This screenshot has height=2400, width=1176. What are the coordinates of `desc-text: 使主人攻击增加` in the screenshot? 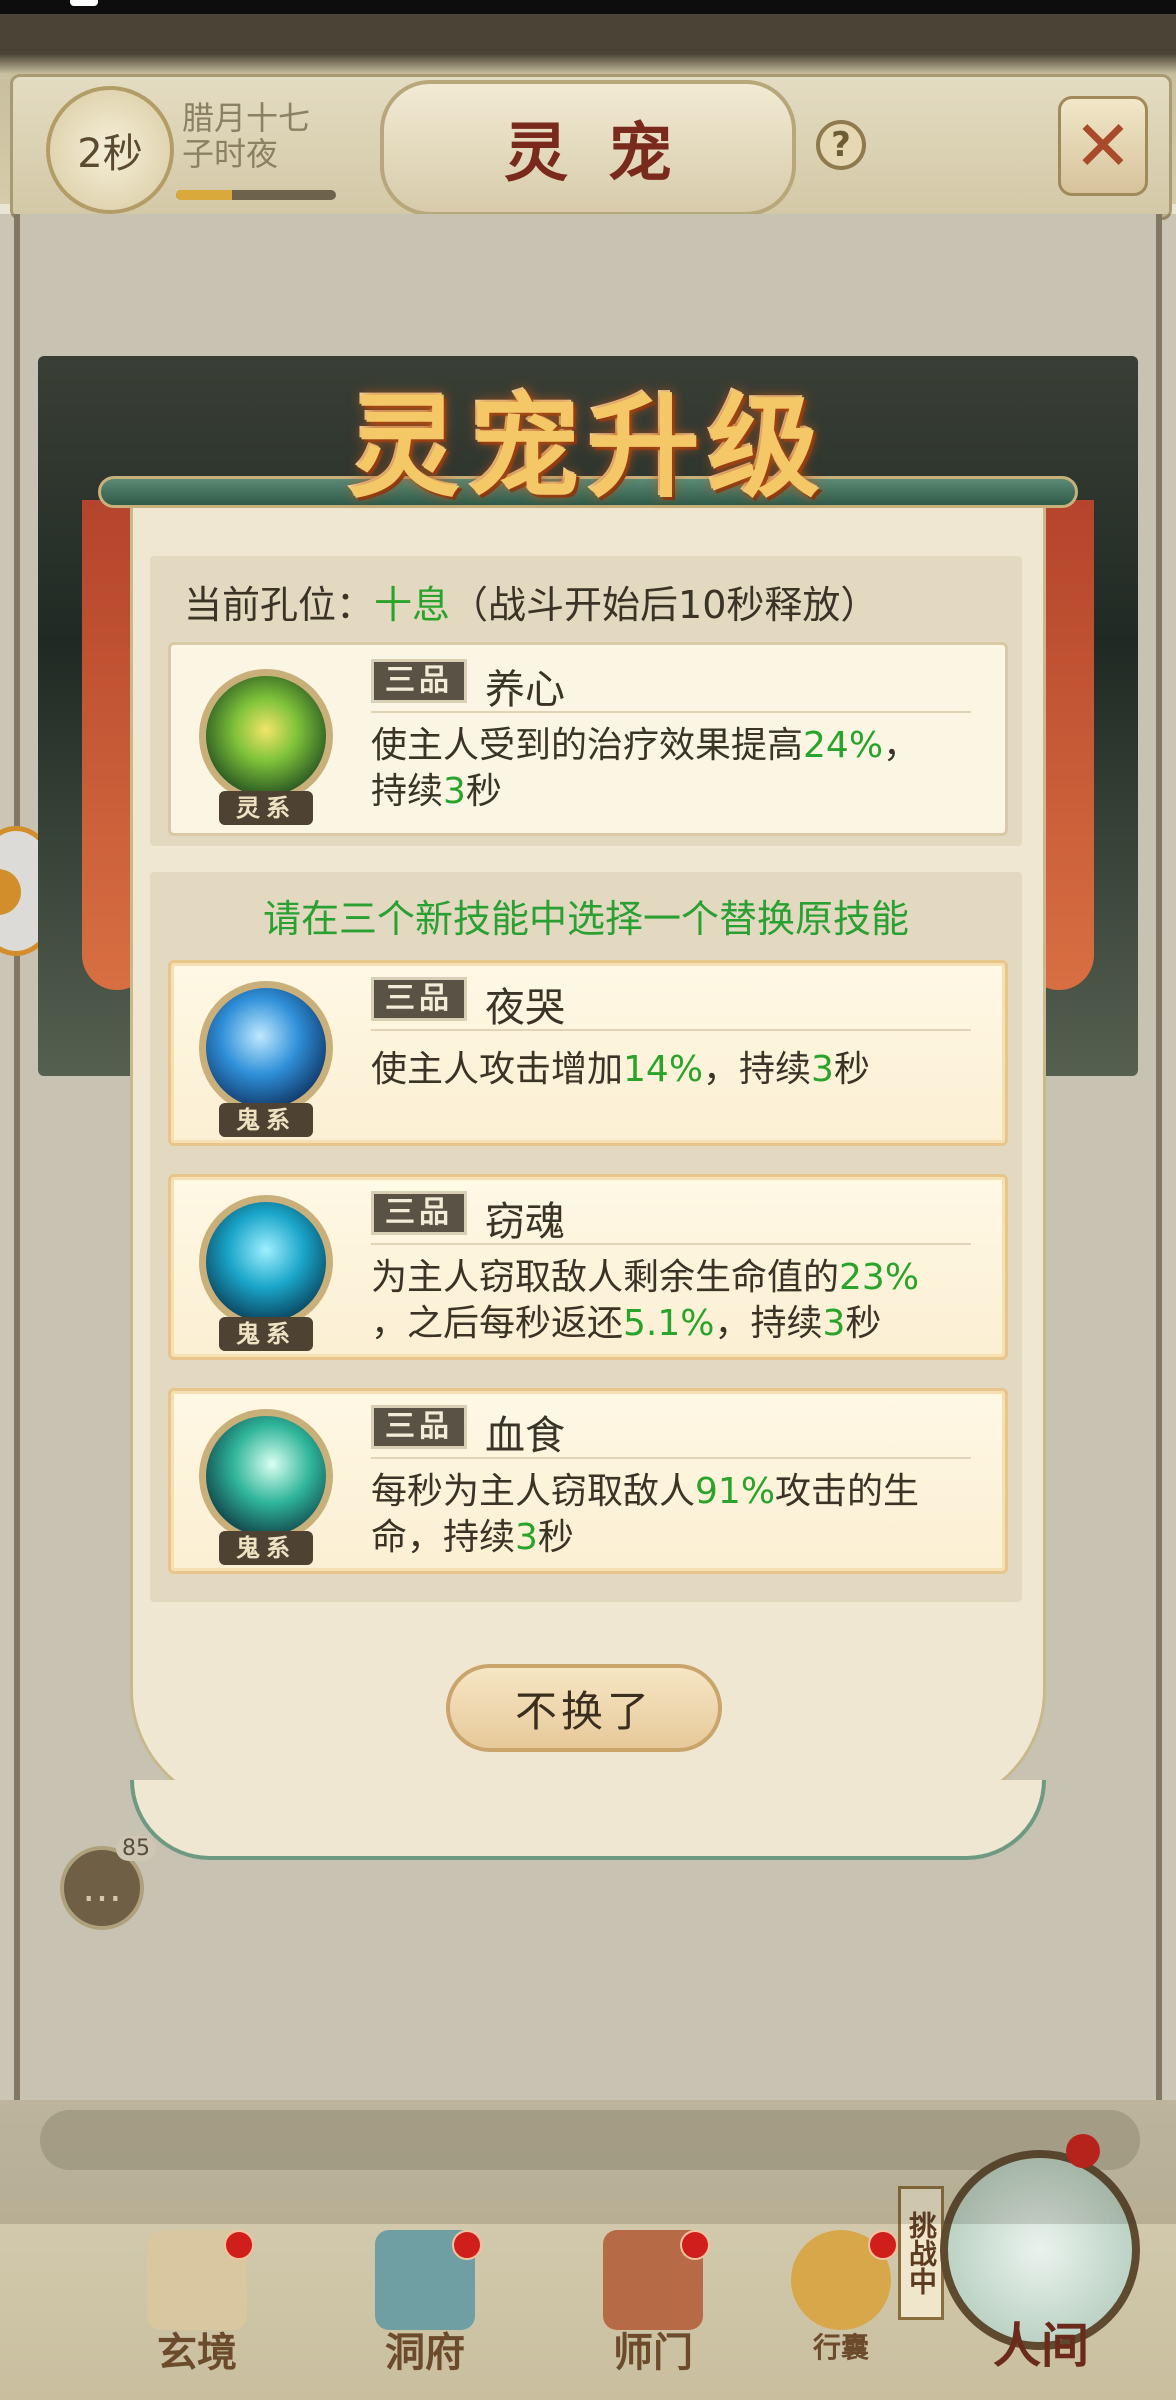 It's located at (497, 1069).